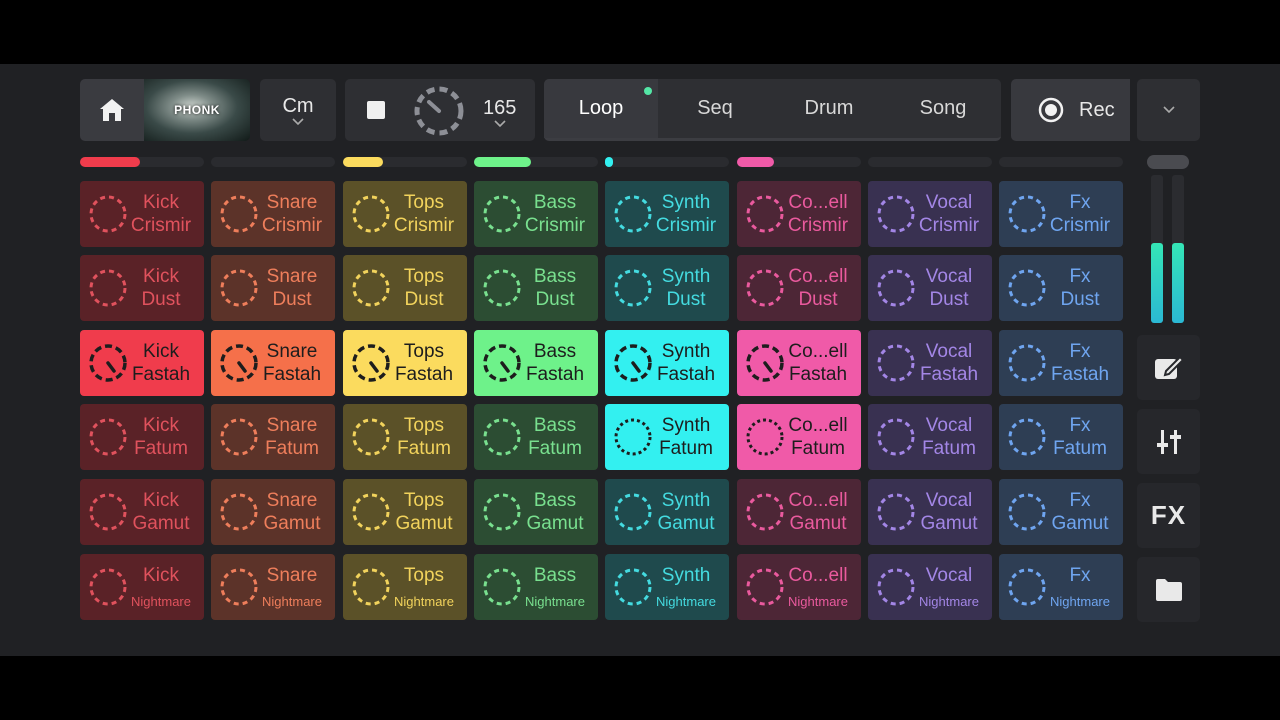  I want to click on edit-button, so click(1168, 367).